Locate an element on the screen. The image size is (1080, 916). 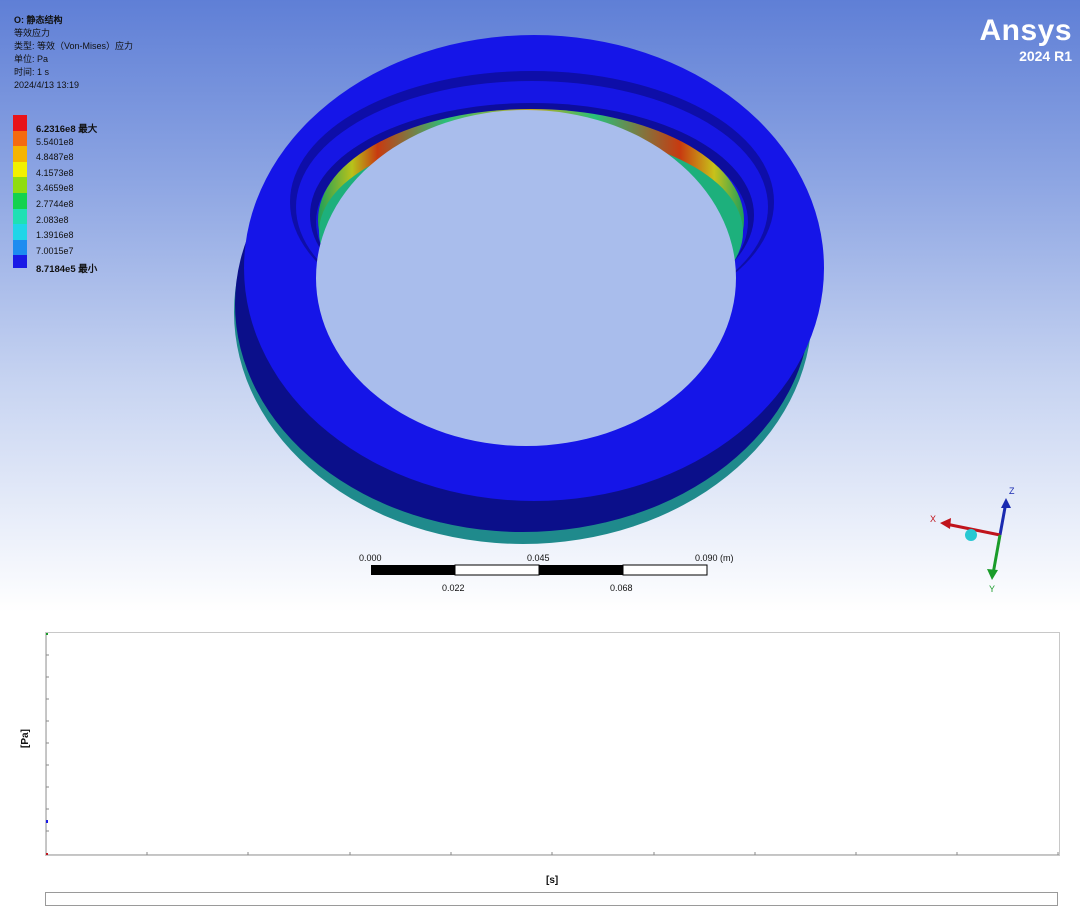
triad-y-arrow is located at coordinates (992, 574).